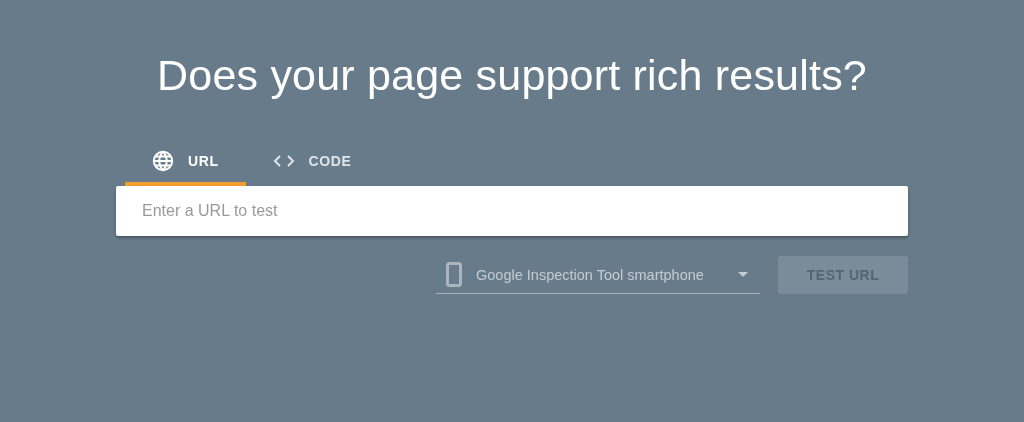 This screenshot has height=422, width=1024. I want to click on url-input-field: Enter a URL to test, so click(512, 211).